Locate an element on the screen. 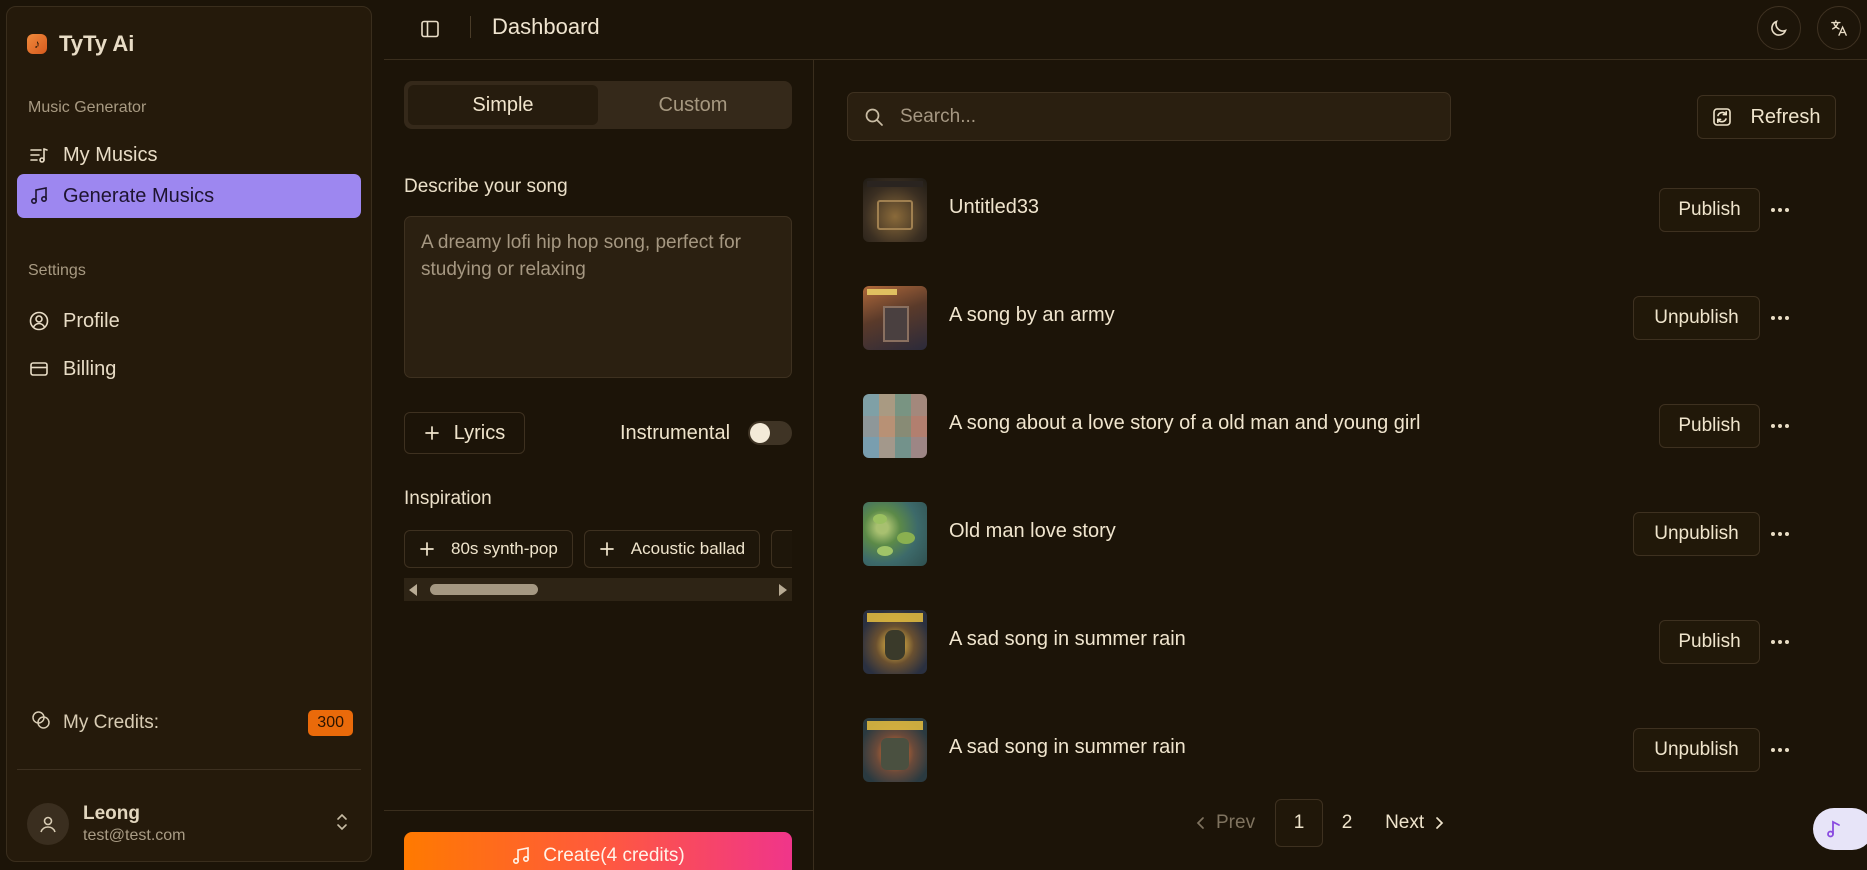 Image resolution: width=1867 pixels, height=870 pixels. lyrics-button-label: Lyrics is located at coordinates (479, 432).